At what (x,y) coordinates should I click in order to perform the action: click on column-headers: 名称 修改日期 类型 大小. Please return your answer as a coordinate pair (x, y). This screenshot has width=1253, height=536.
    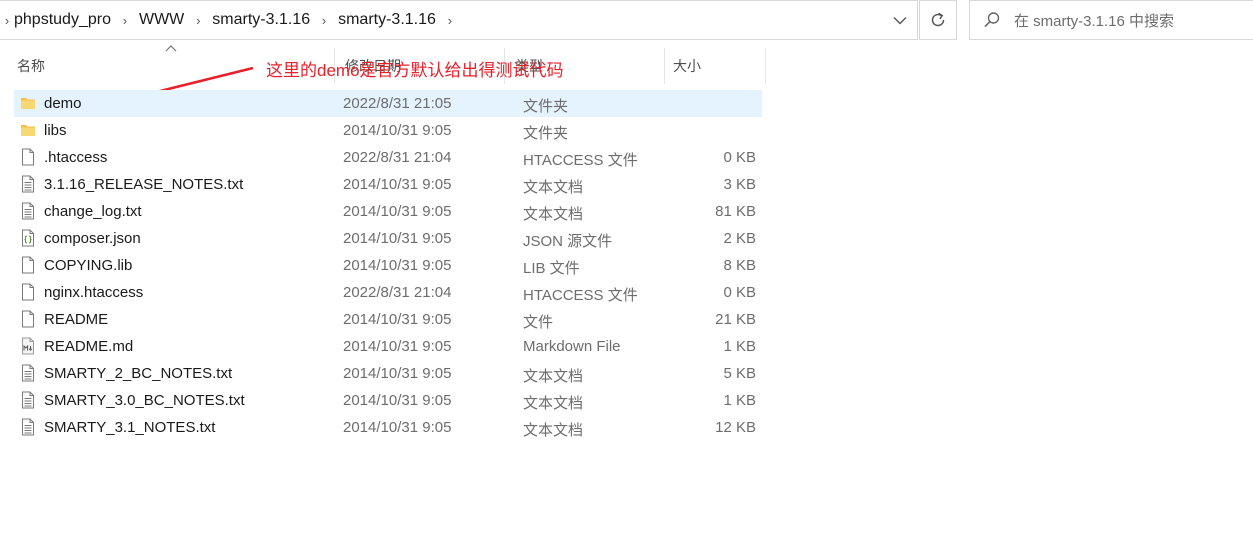
    Looking at the image, I should click on (626, 66).